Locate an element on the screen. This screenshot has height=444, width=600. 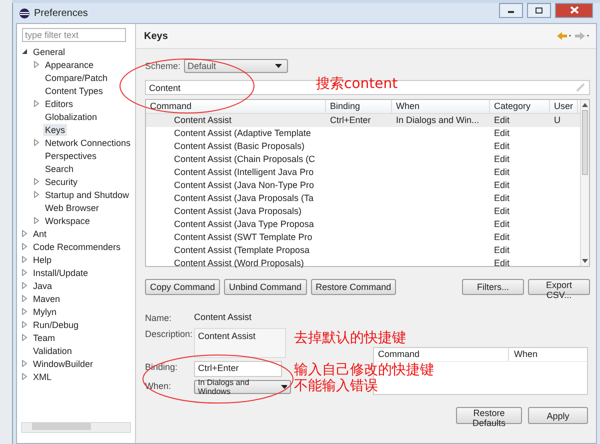
tree-item: Globalization is located at coordinates (71, 116).